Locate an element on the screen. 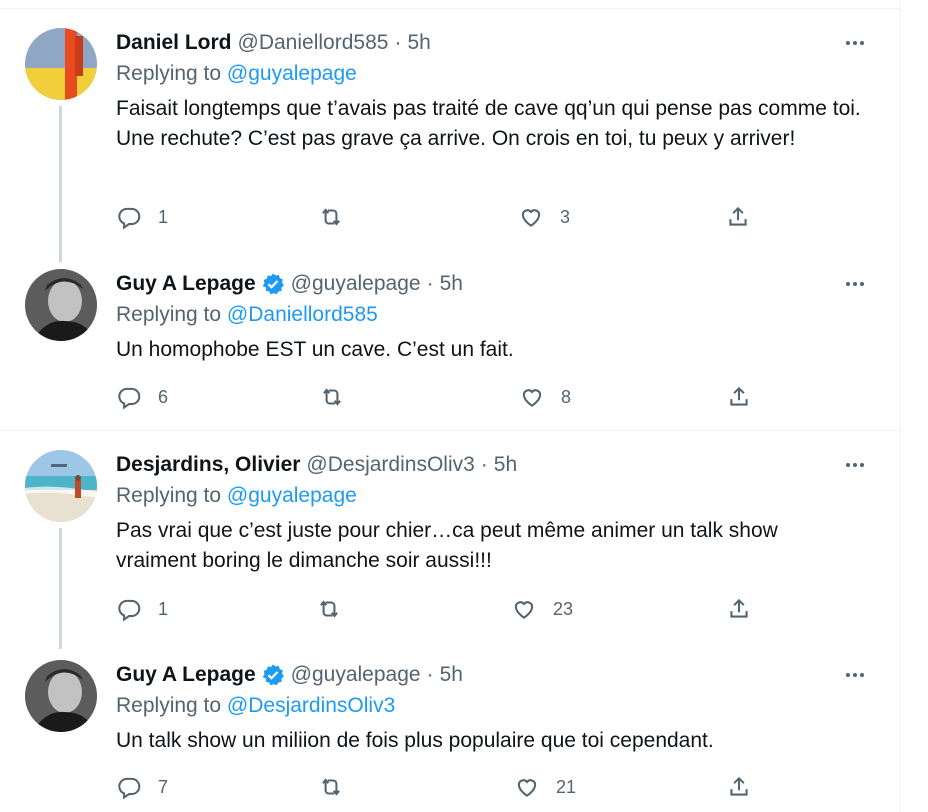  tweet-actions: 7 21 is located at coordinates (441, 787).